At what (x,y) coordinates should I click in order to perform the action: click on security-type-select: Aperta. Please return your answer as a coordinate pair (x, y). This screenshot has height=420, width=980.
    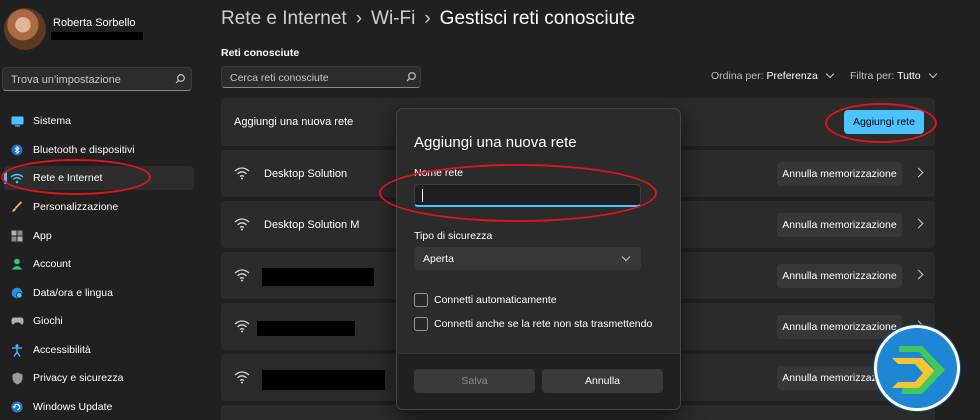
    Looking at the image, I should click on (527, 258).